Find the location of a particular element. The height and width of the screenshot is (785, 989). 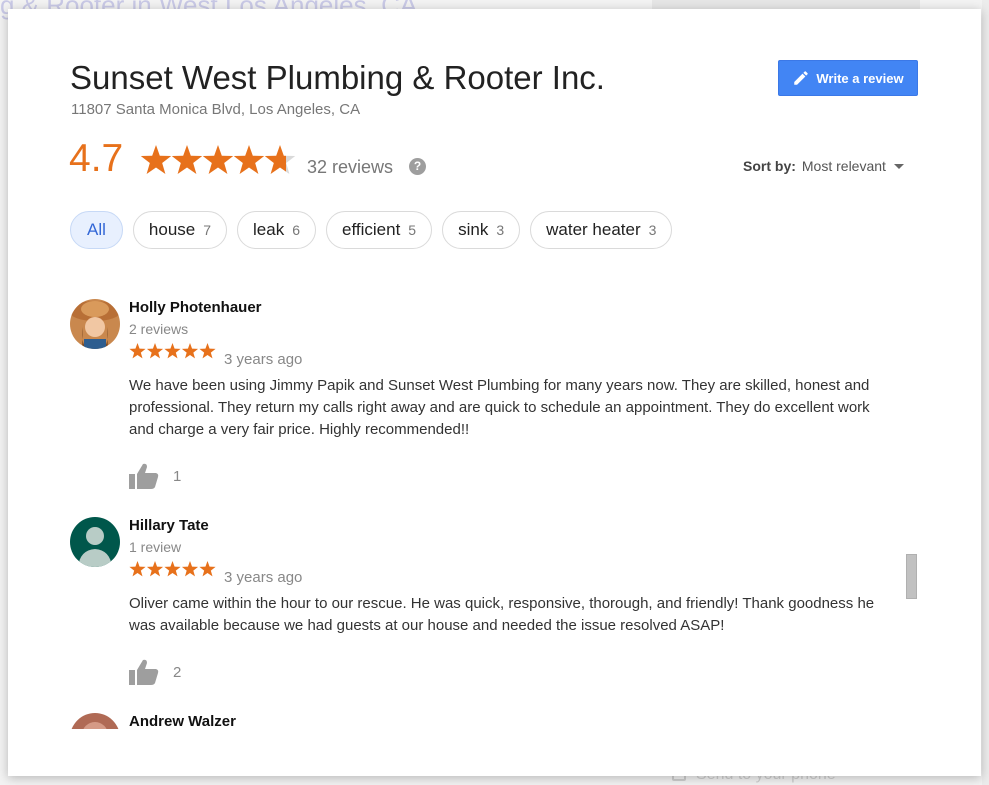

help-icon: ? is located at coordinates (417, 166).